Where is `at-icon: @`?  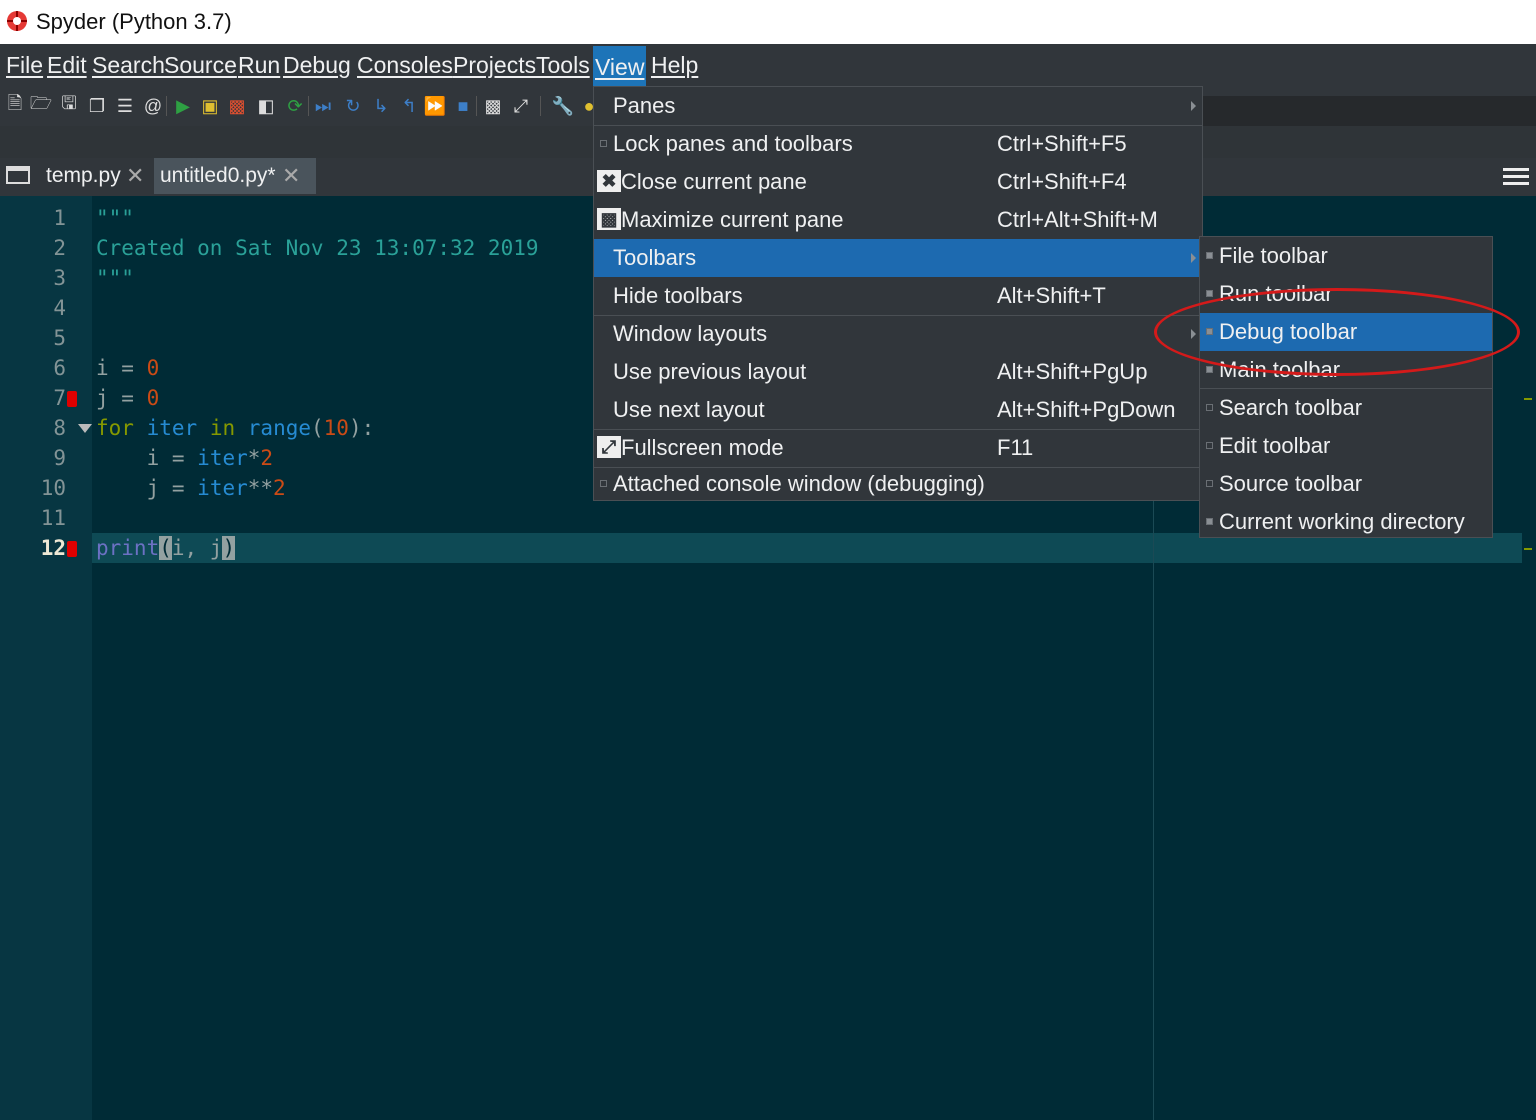
at-icon: @ is located at coordinates (153, 106).